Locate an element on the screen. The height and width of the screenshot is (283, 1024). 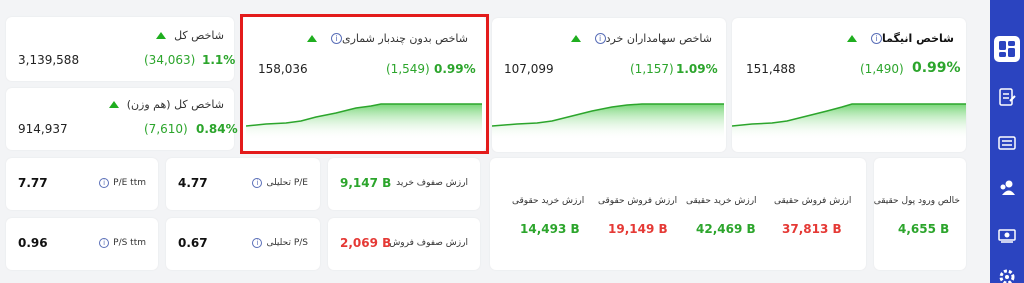
index-value: 3,139,588 is located at coordinates (49, 60).